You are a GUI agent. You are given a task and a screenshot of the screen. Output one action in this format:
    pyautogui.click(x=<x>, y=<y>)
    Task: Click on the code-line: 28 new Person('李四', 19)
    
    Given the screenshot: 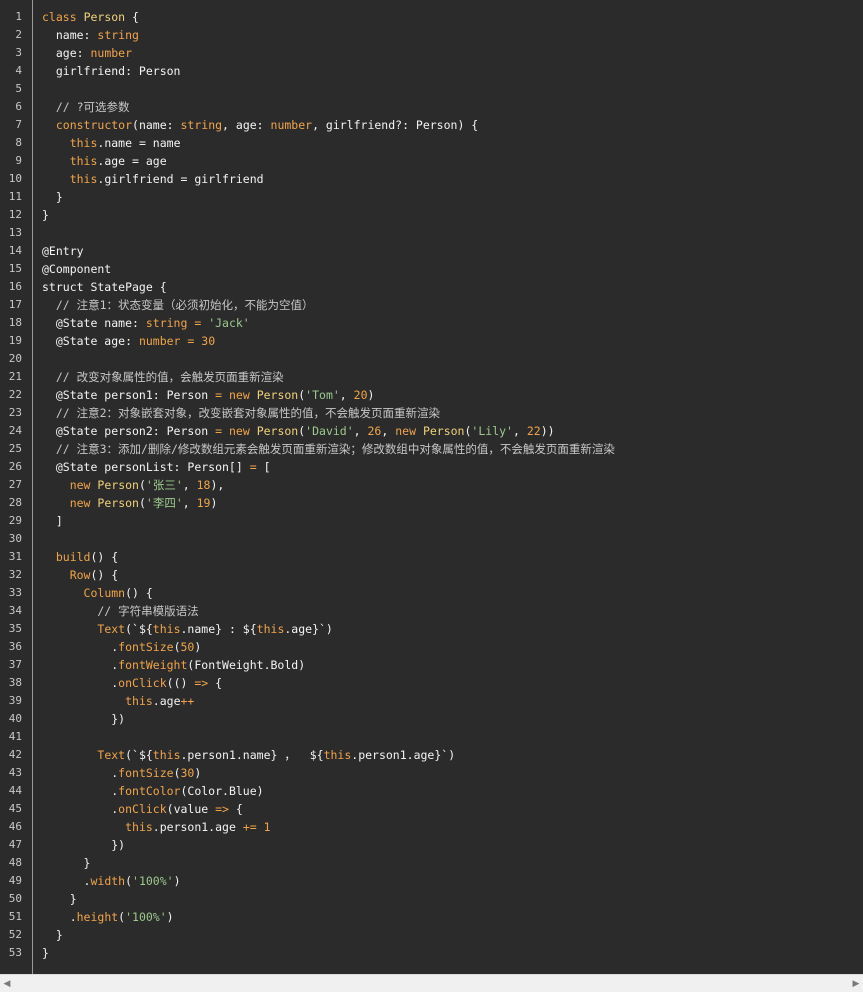 What is the action you would take?
    pyautogui.click(x=431, y=503)
    